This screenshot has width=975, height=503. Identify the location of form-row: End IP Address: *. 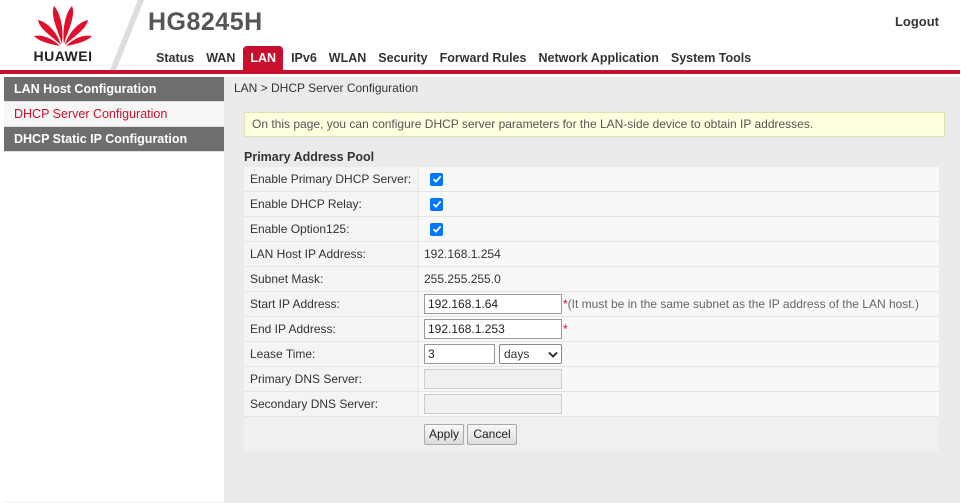
(591, 329).